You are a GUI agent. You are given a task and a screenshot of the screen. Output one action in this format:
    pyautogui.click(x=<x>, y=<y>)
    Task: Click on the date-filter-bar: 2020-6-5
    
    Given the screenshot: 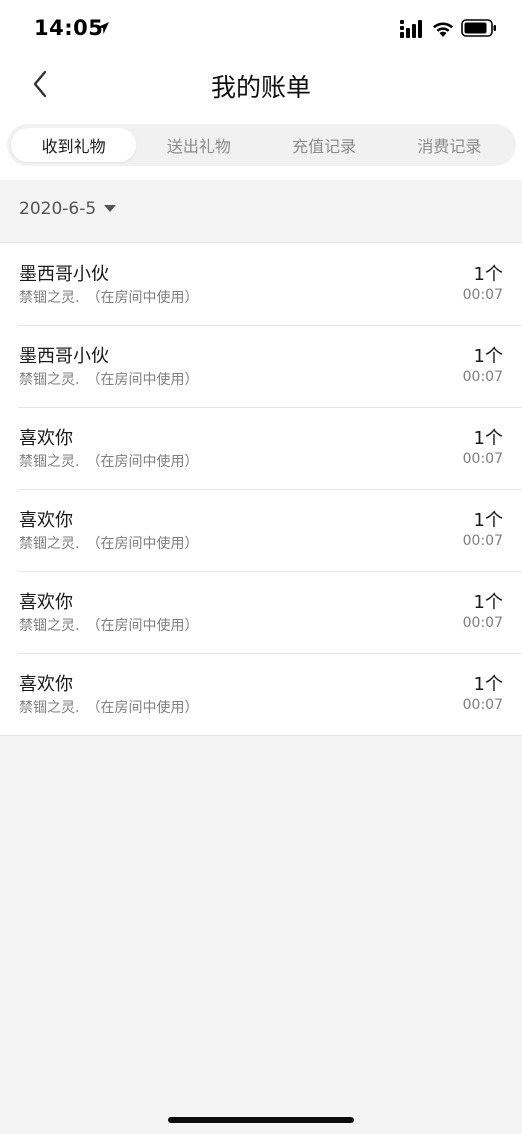 What is the action you would take?
    pyautogui.click(x=261, y=211)
    